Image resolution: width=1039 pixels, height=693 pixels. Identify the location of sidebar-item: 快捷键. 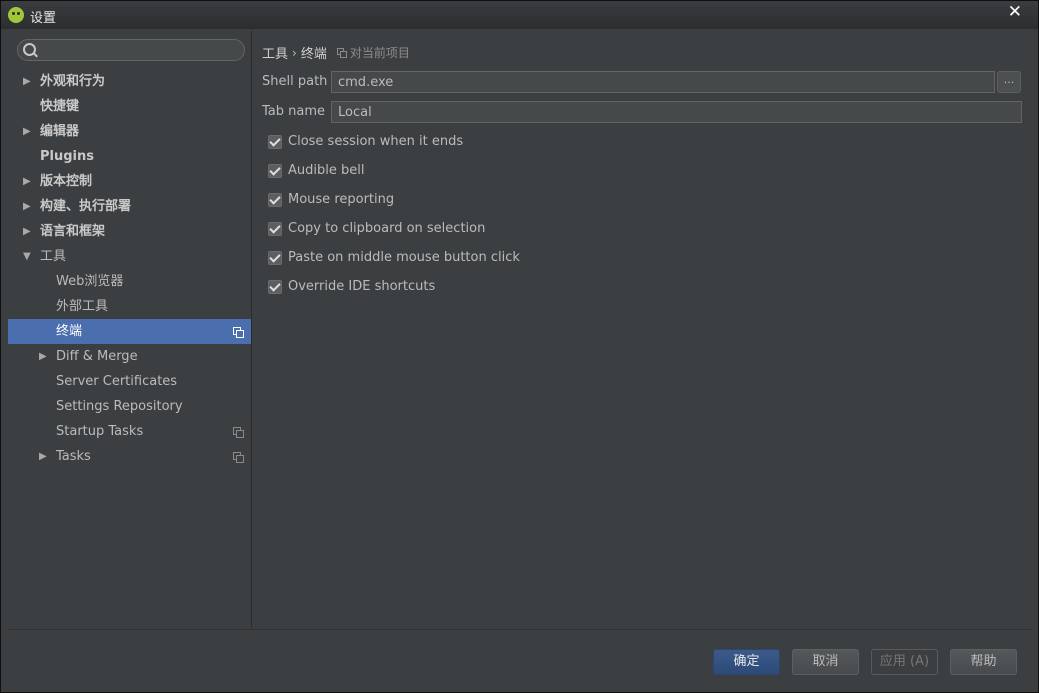
(129, 106).